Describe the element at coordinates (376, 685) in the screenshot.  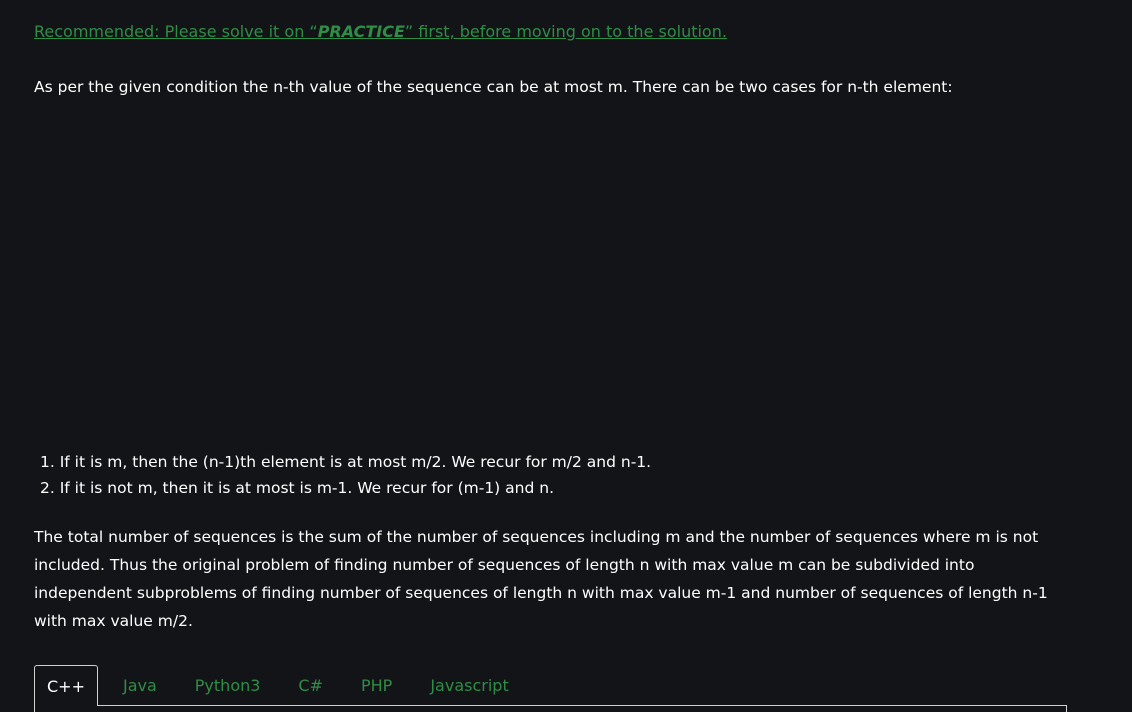
I see `tab-php: PHP` at that location.